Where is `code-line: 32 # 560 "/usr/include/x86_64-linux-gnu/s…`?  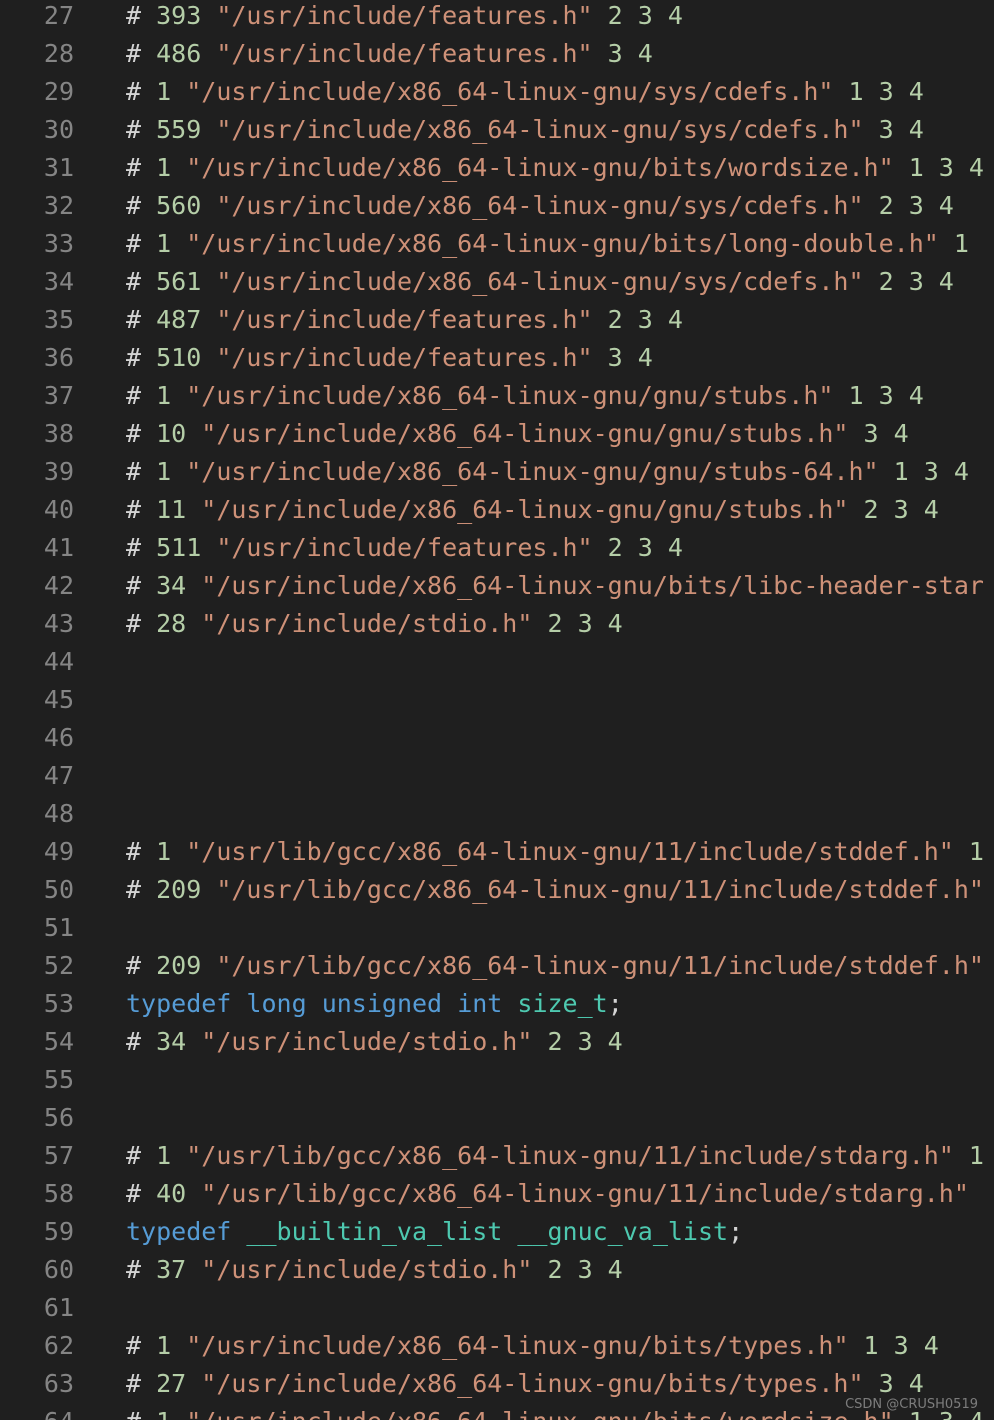 code-line: 32 # 560 "/usr/include/x86_64-linux-gnu/s… is located at coordinates (497, 206).